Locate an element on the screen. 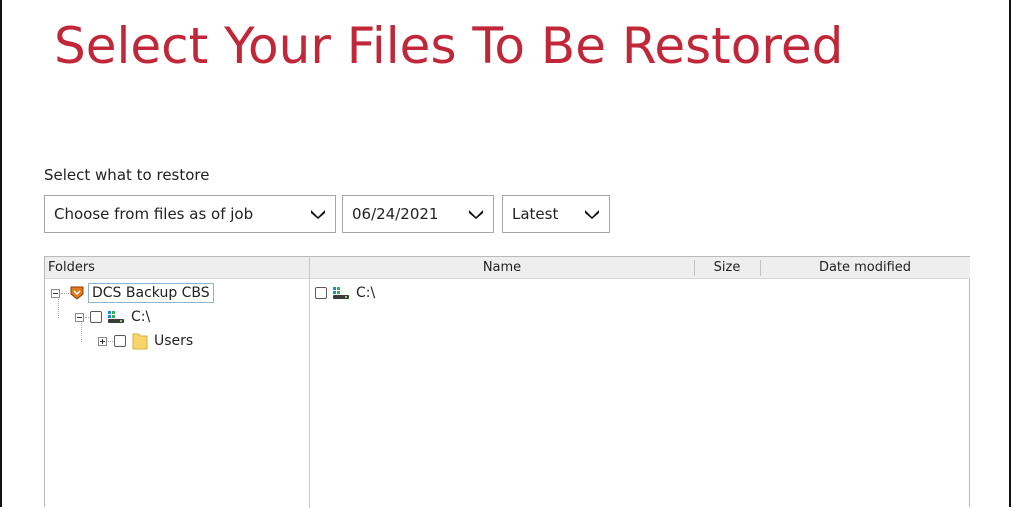  tree-node-root: DCS Backup CBS is located at coordinates (132, 293).